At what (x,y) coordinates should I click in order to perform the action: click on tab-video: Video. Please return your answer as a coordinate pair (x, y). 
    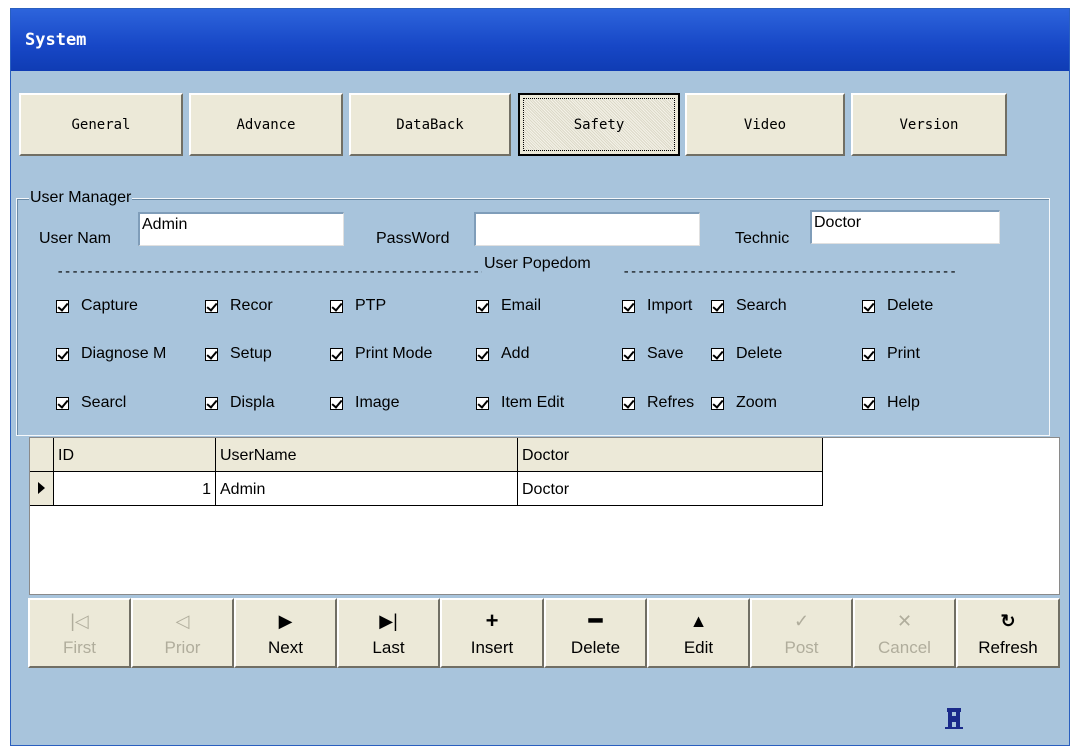
    Looking at the image, I should click on (765, 124).